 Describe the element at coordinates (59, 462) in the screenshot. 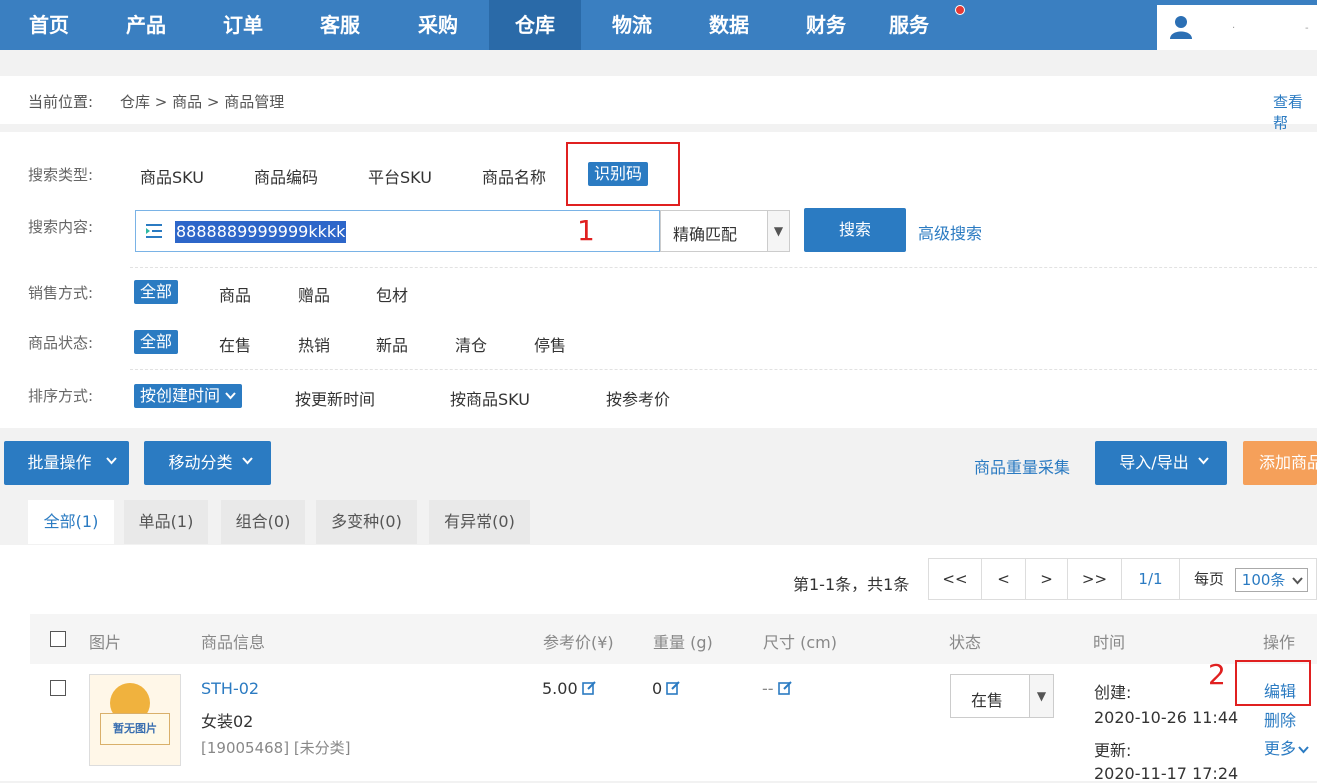

I see `batch-ops-label: 批量操作` at that location.